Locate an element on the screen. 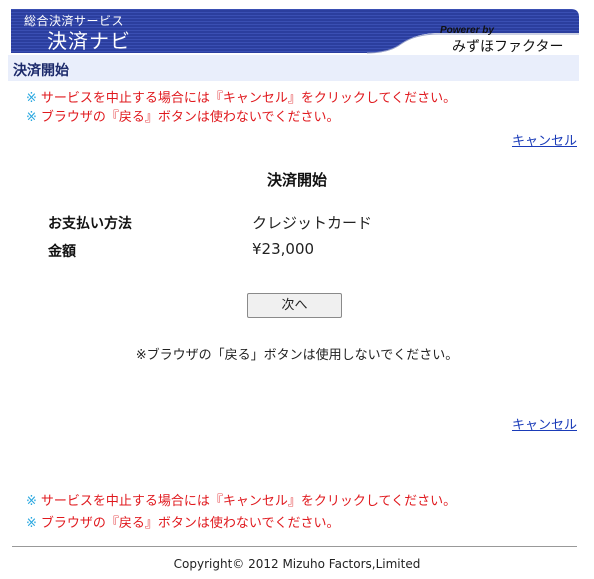 The image size is (594, 579). browser-back-note: ※ブラウザの「戻る」ボタンは使用しないでください。 is located at coordinates (297, 355).